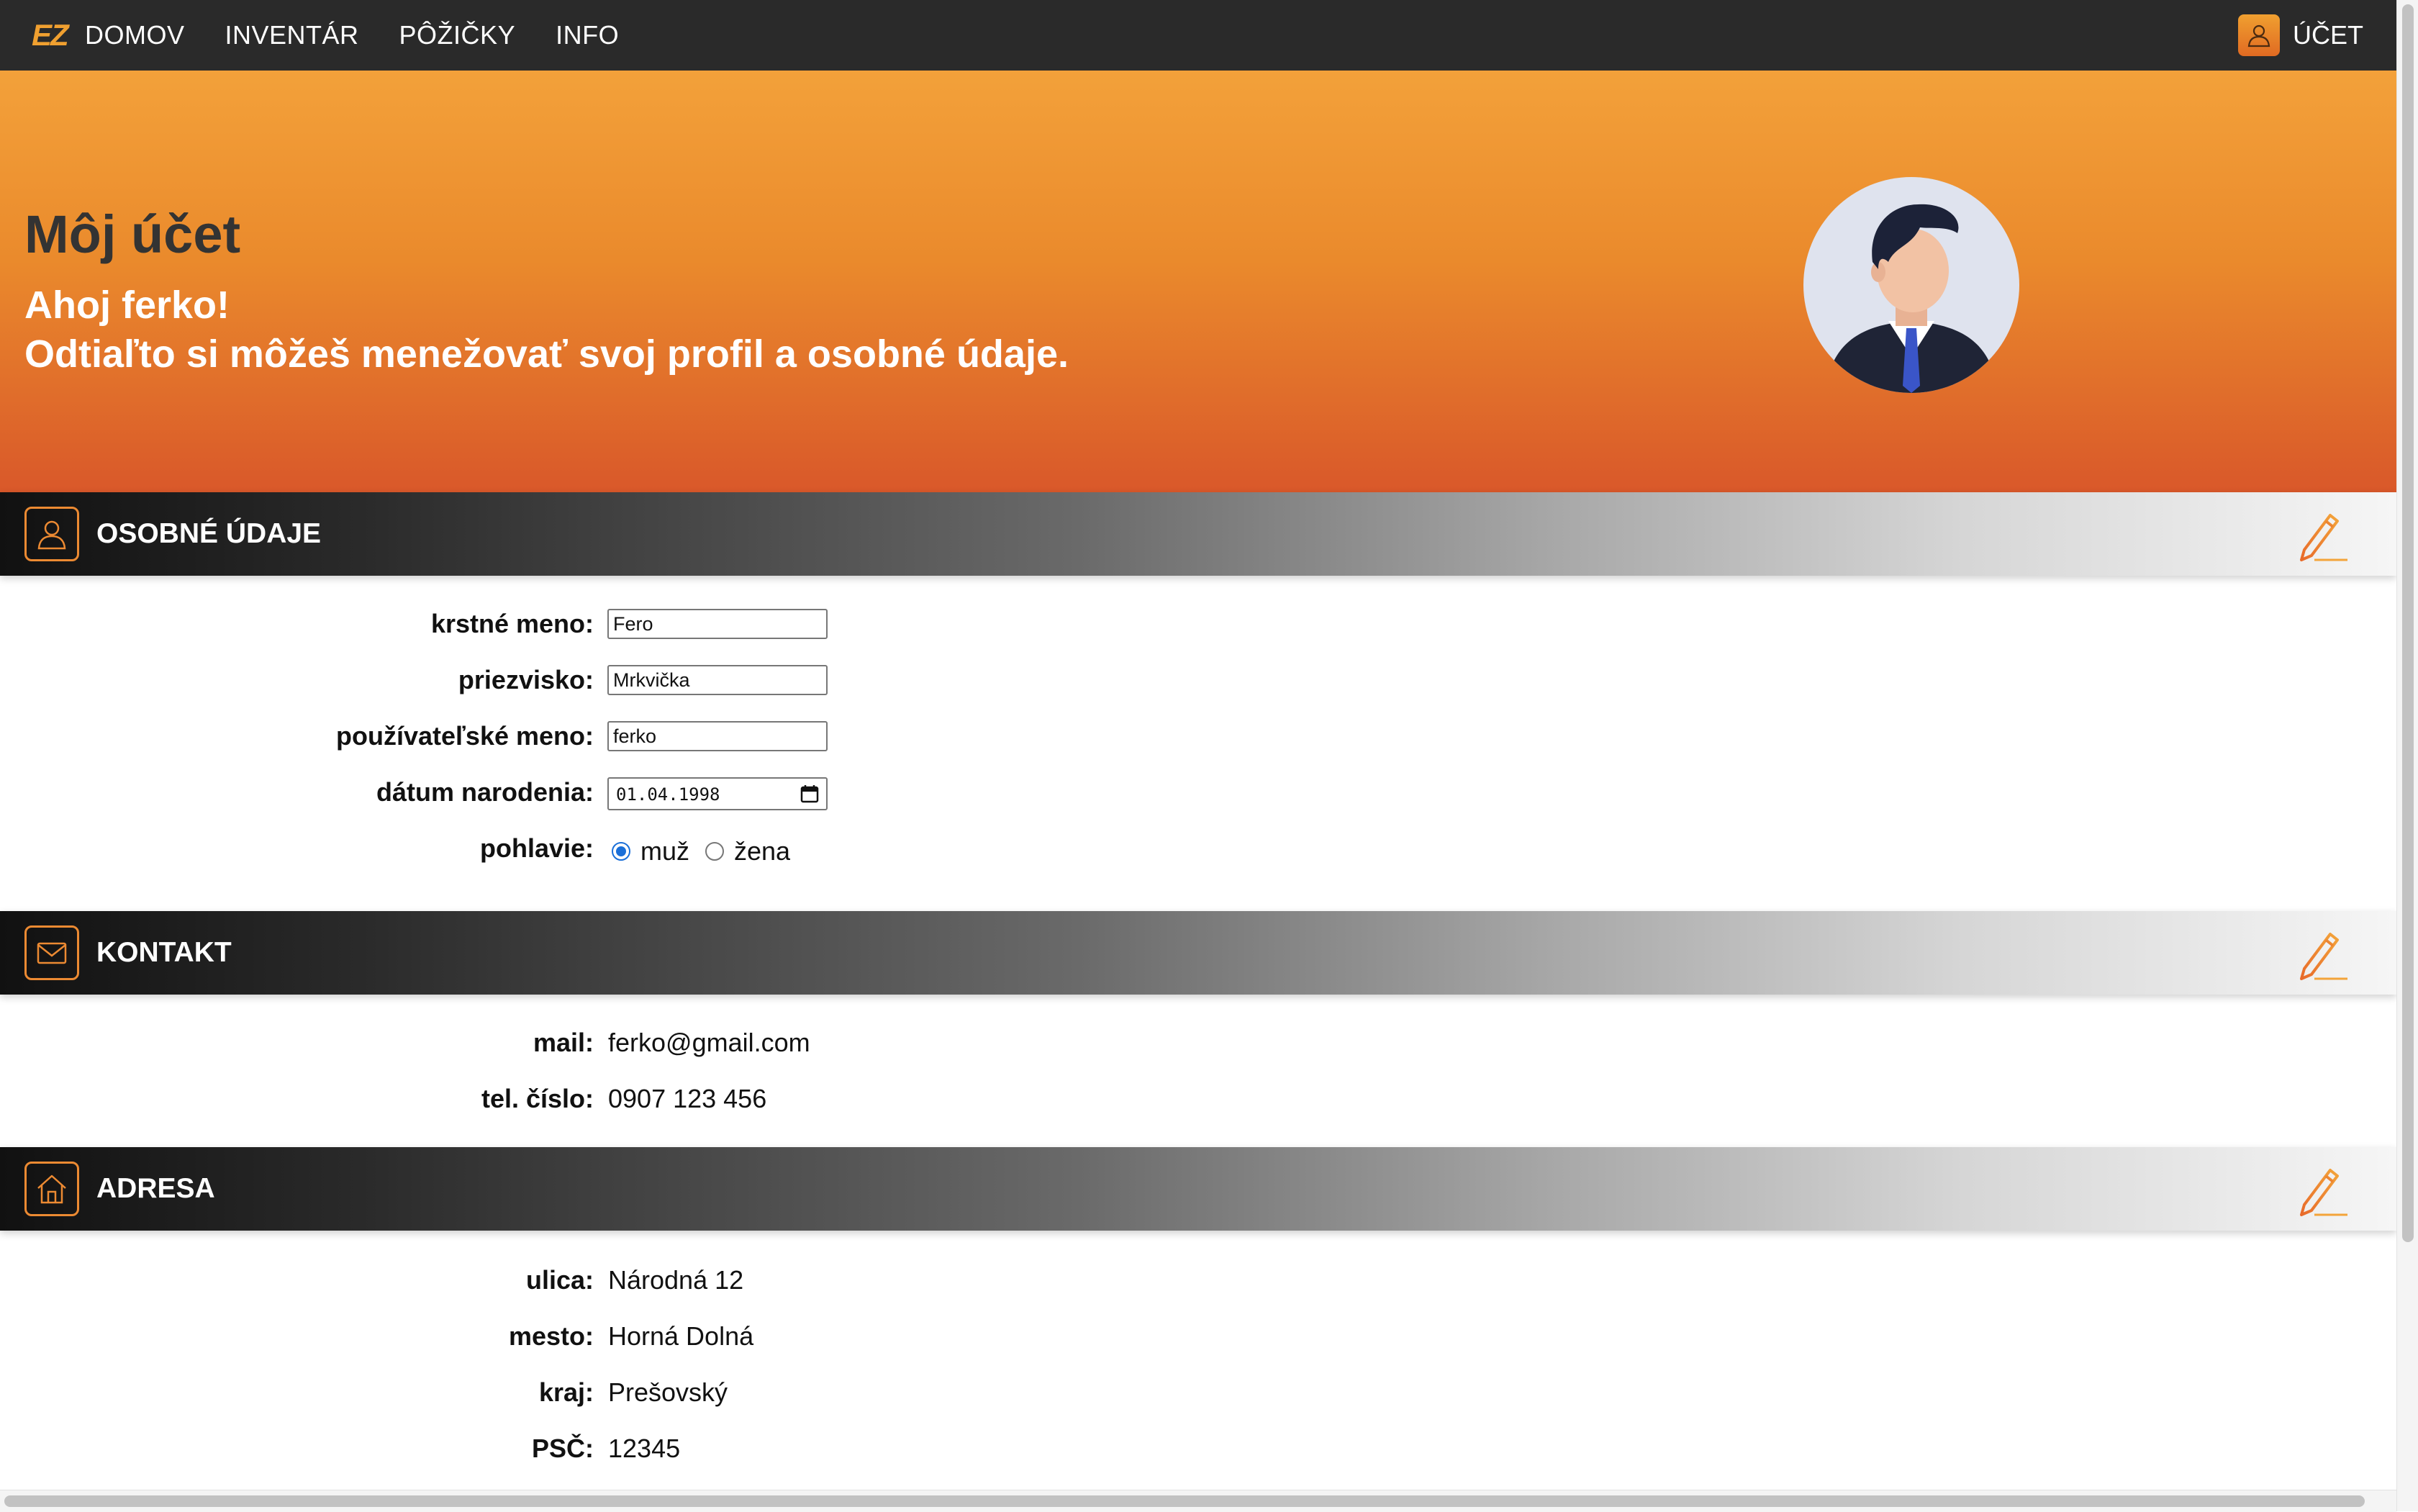 The height and width of the screenshot is (1512, 2418). I want to click on row-first-name: krstné meno:, so click(1198, 625).